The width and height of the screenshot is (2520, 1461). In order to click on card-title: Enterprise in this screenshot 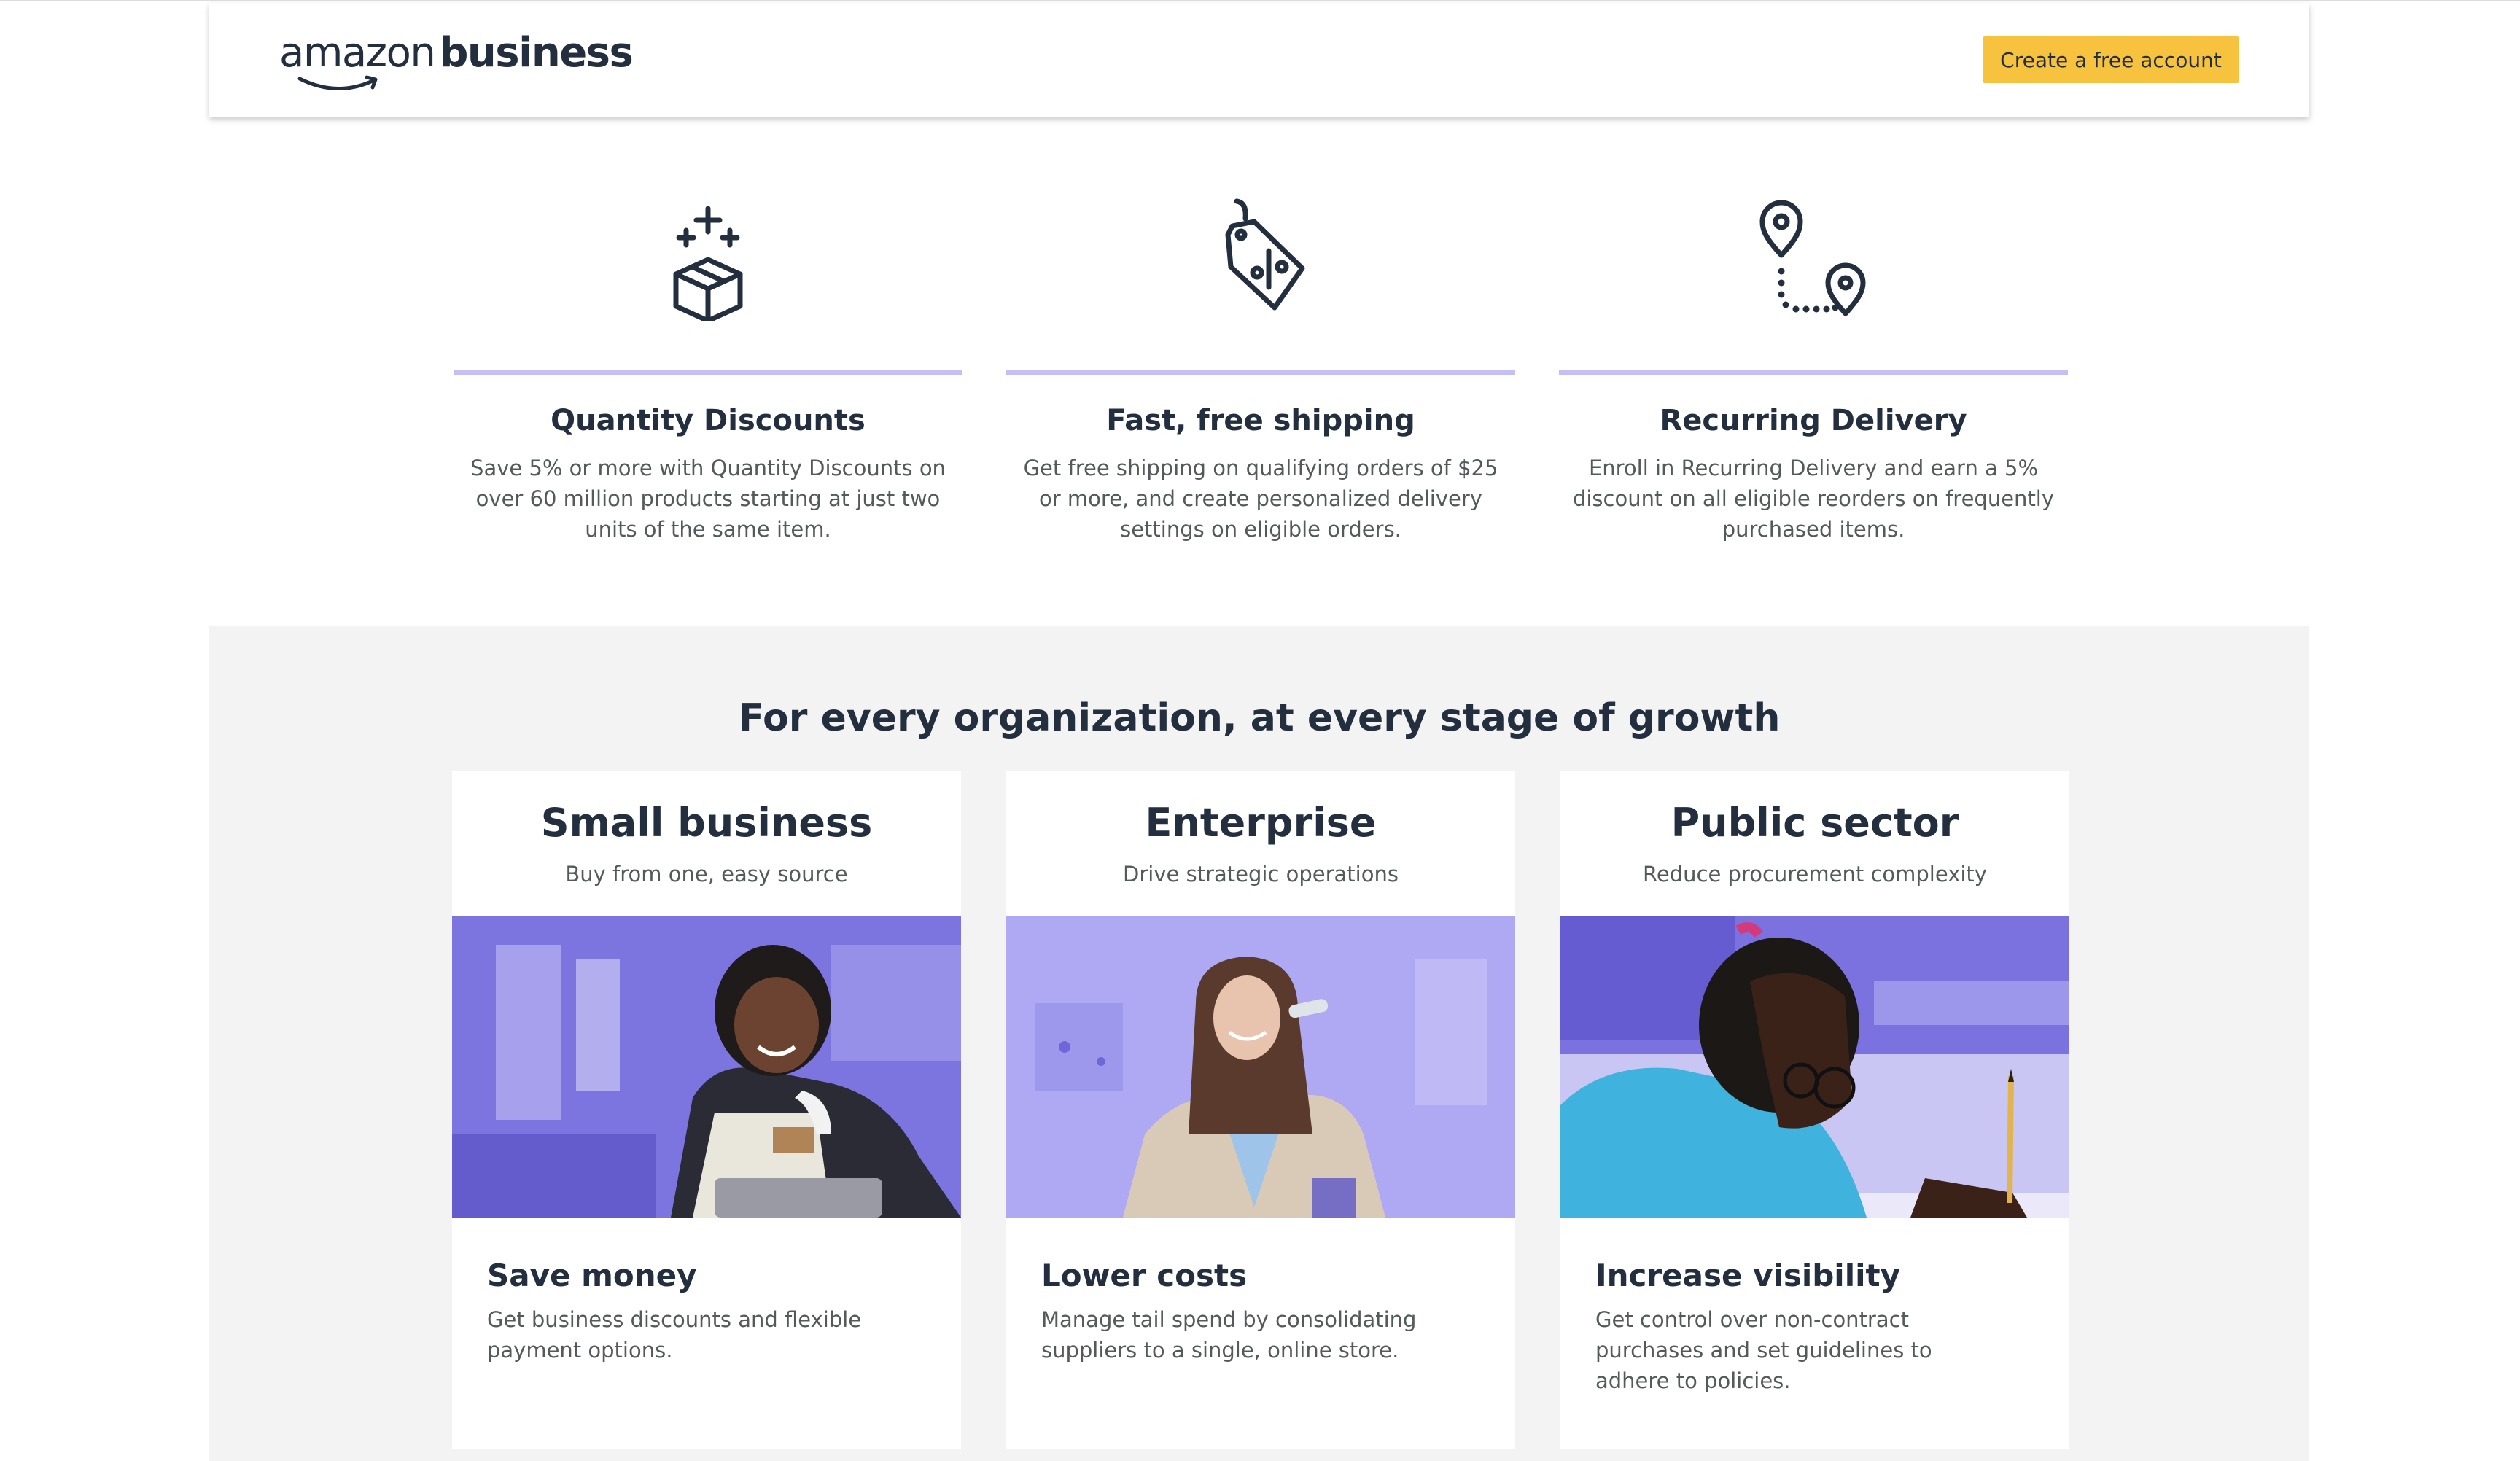, I will do `click(1261, 823)`.